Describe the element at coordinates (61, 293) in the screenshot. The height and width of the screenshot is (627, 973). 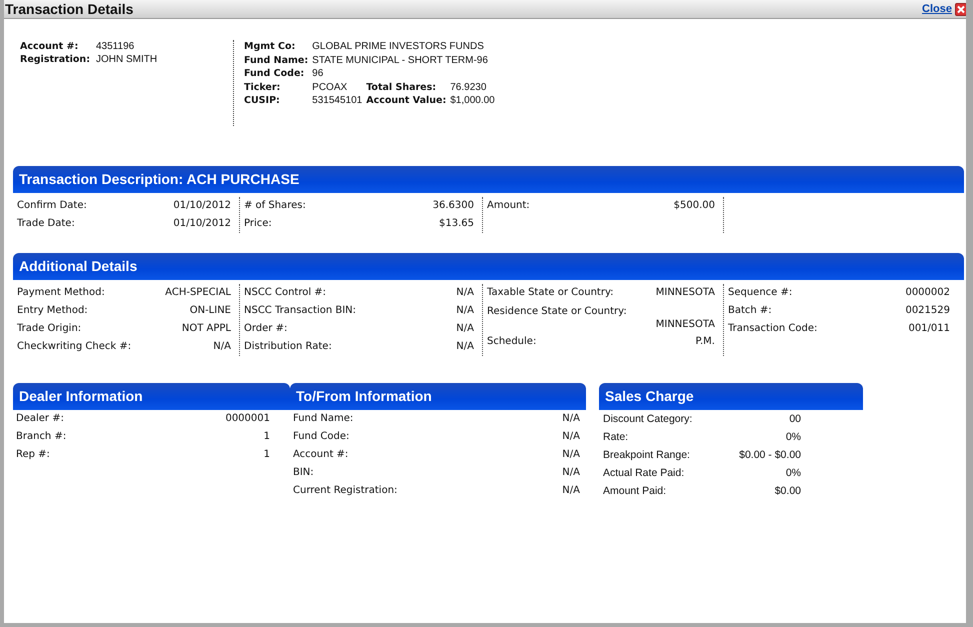
I see `field-label: Payment Method:` at that location.